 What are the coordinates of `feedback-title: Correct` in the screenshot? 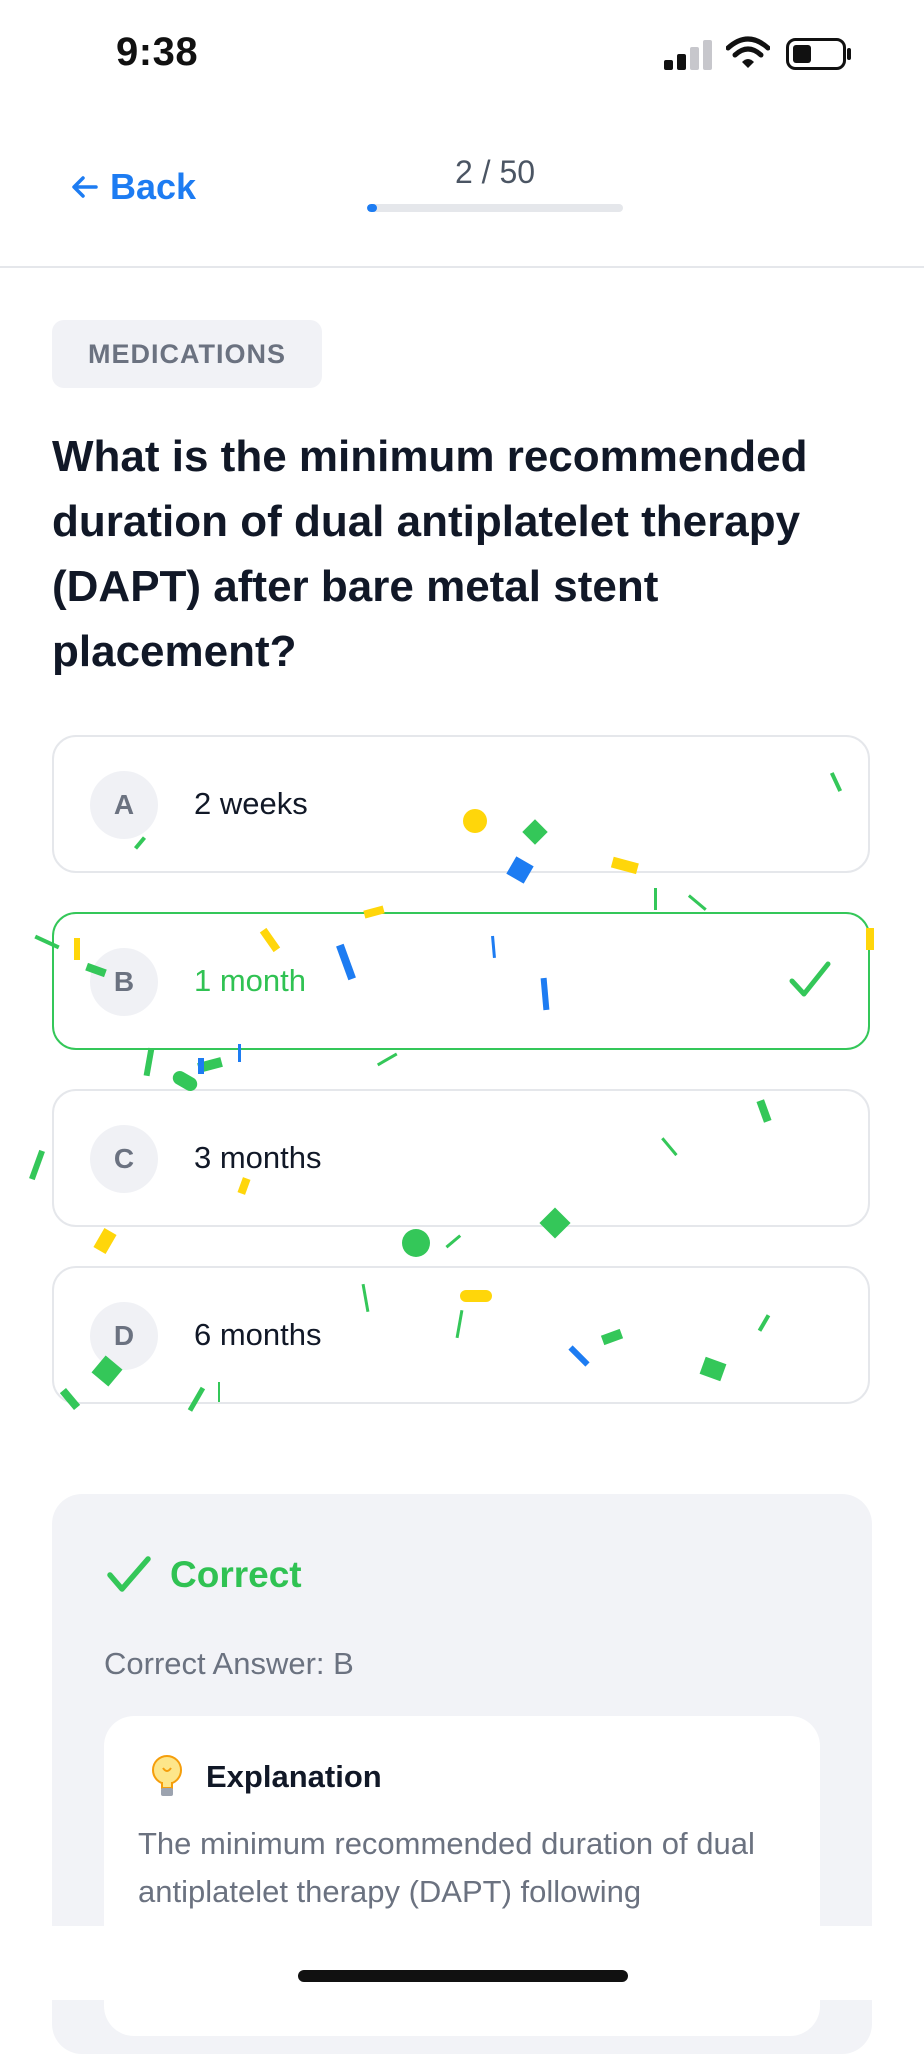 It's located at (236, 1574).